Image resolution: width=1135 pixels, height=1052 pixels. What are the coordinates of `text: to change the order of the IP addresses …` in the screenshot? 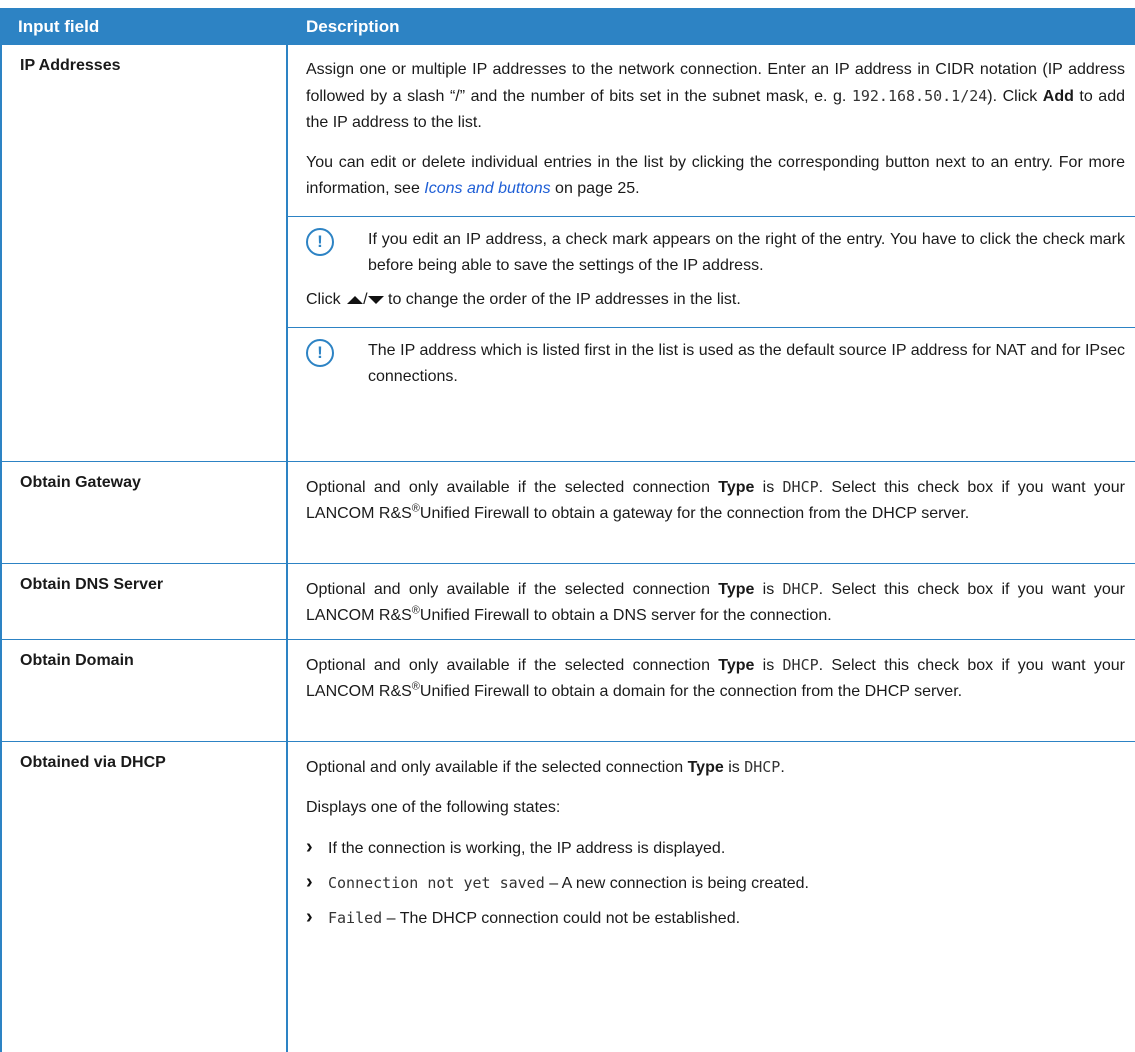 It's located at (562, 299).